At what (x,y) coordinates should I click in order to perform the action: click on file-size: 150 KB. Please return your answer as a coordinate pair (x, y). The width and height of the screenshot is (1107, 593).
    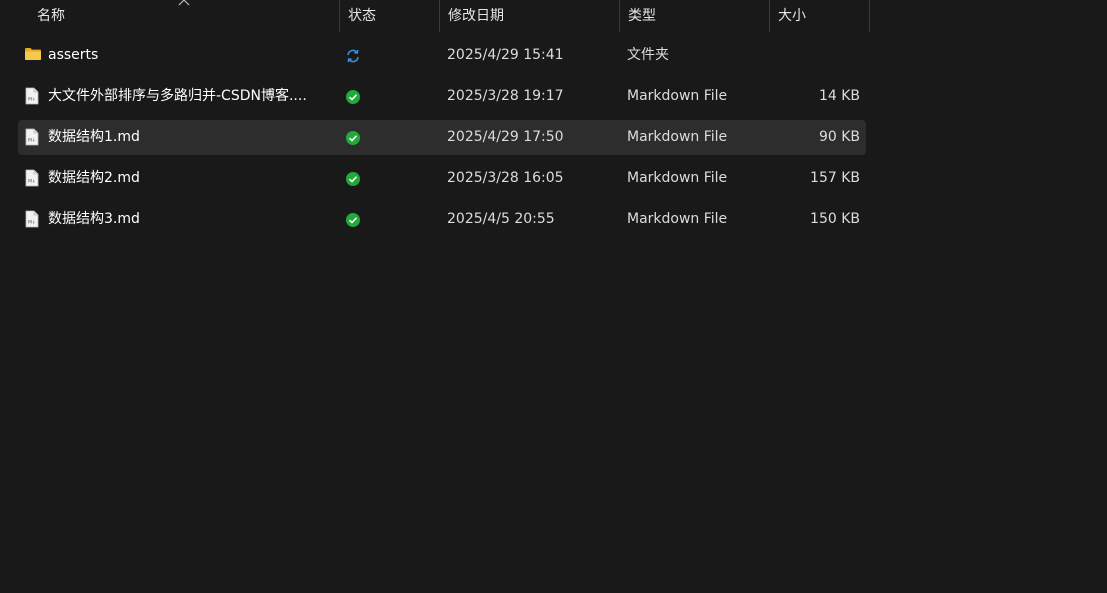
    Looking at the image, I should click on (835, 219).